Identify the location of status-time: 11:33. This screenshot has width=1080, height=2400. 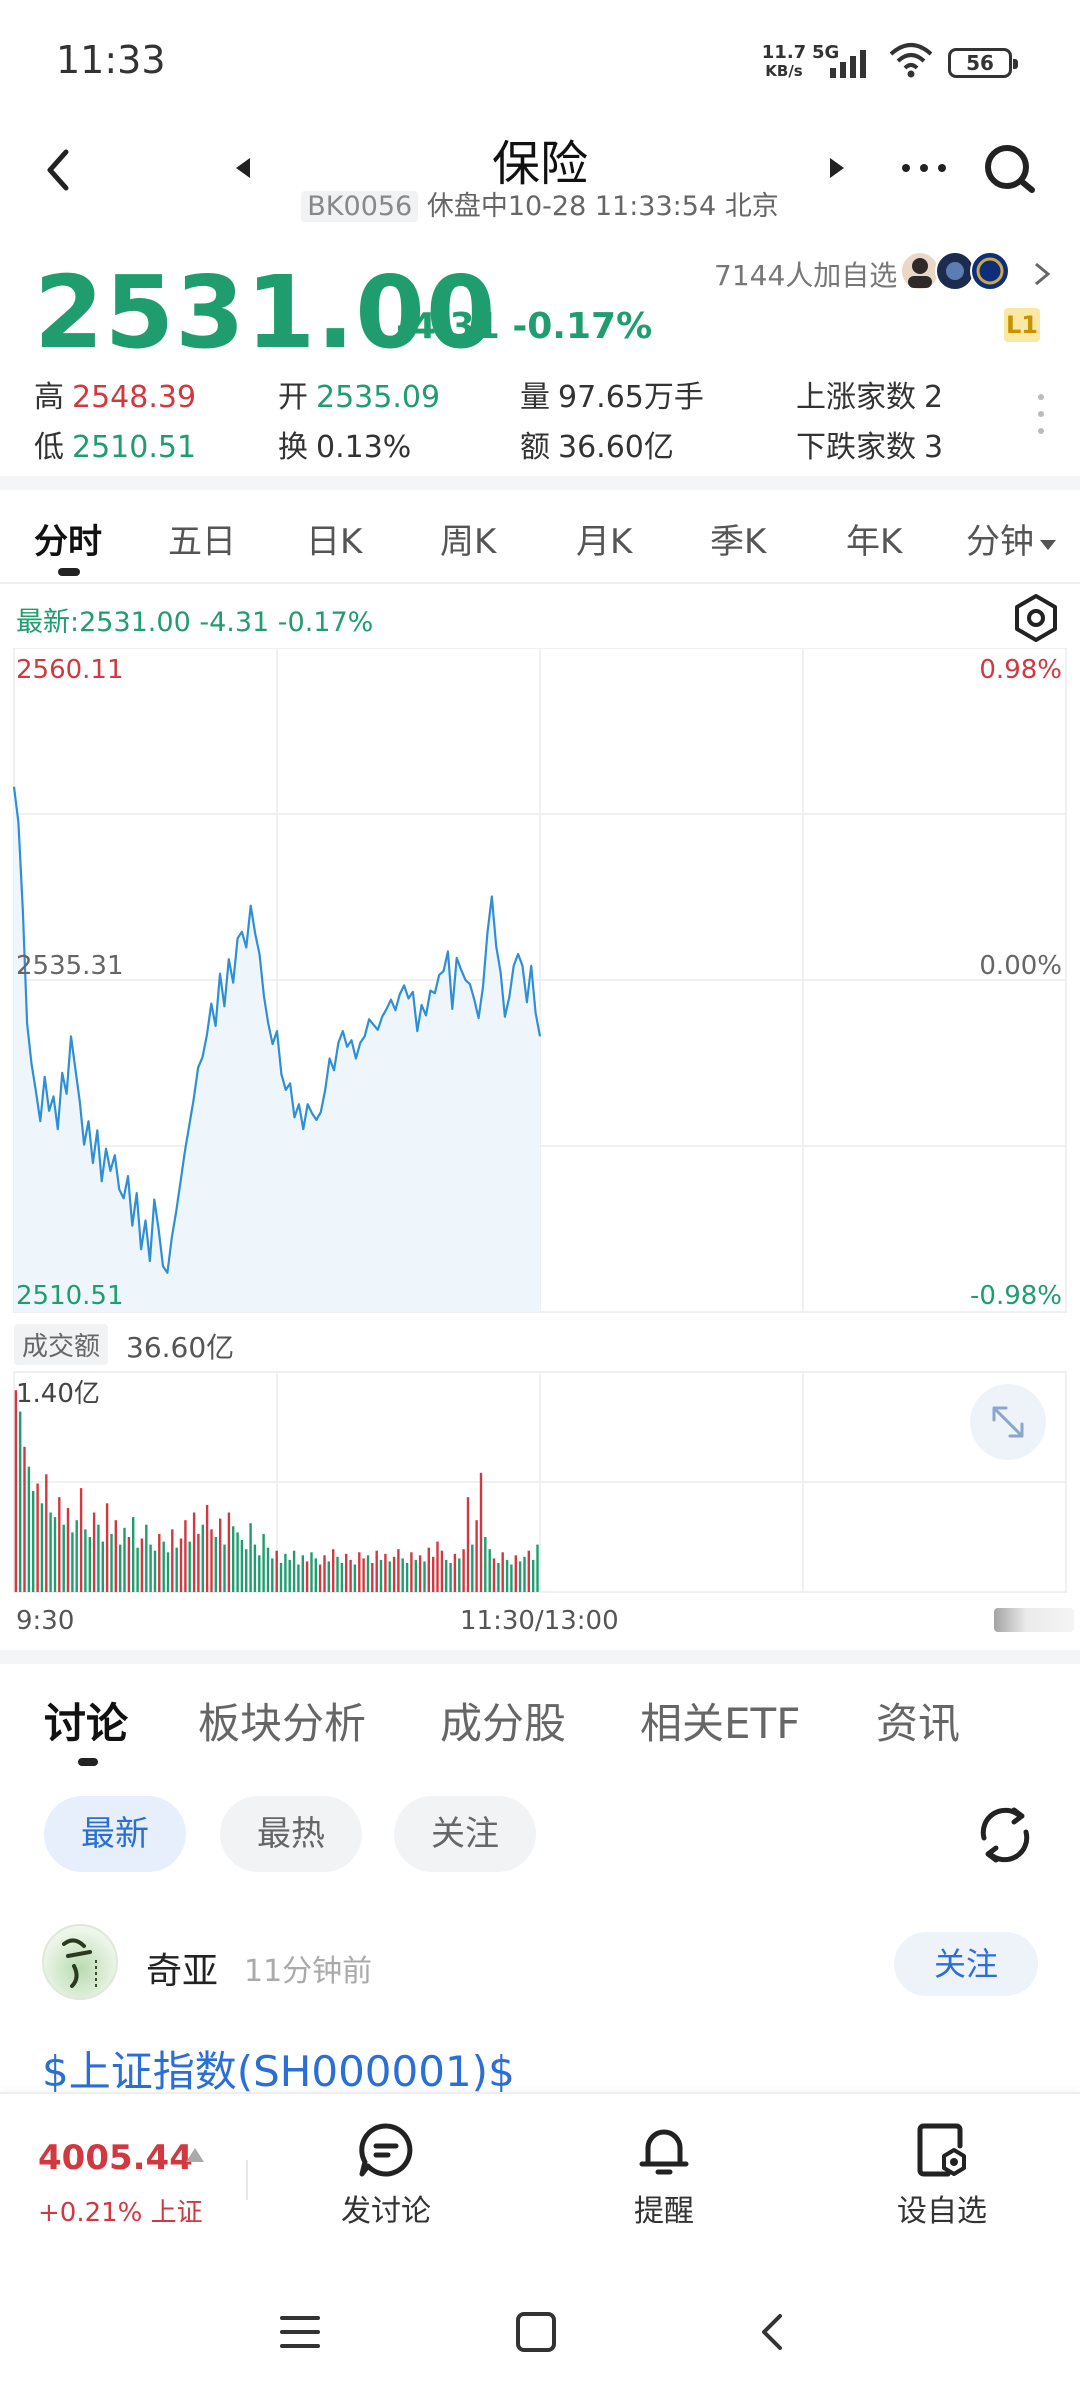
(111, 60).